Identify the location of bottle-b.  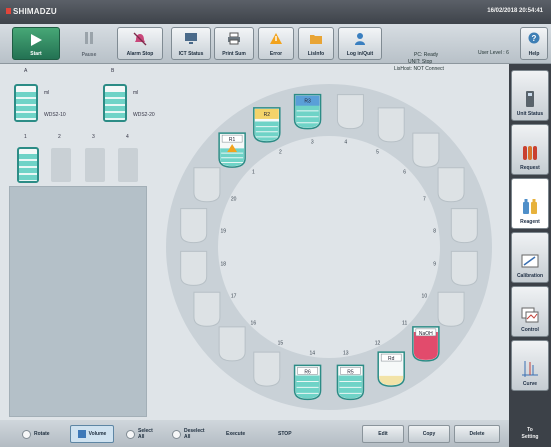
(115, 103).